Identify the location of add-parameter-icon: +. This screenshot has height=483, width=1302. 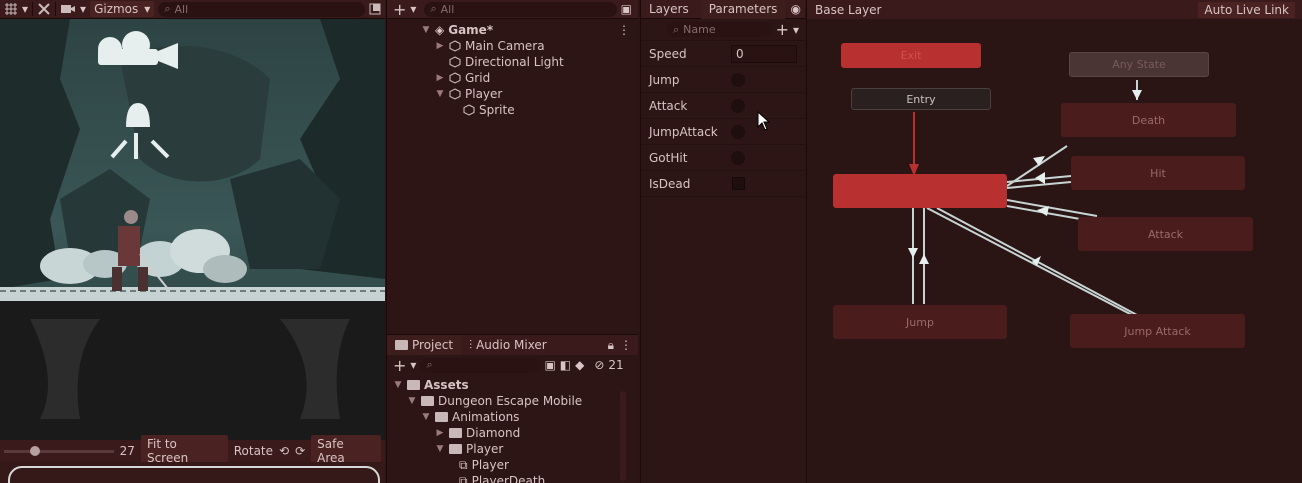
(782, 29).